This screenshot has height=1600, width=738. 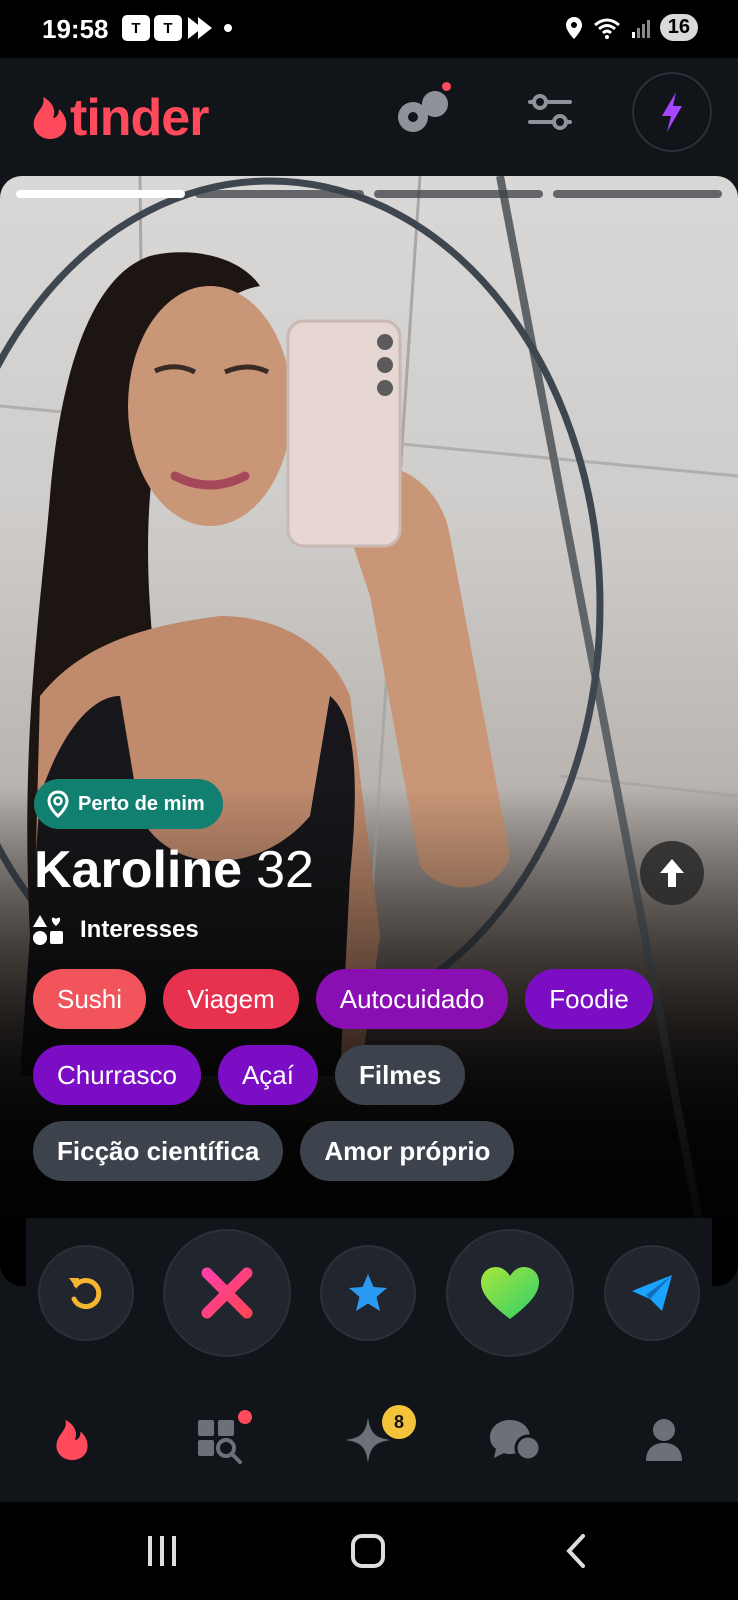 I want to click on boost-button, so click(x=672, y=112).